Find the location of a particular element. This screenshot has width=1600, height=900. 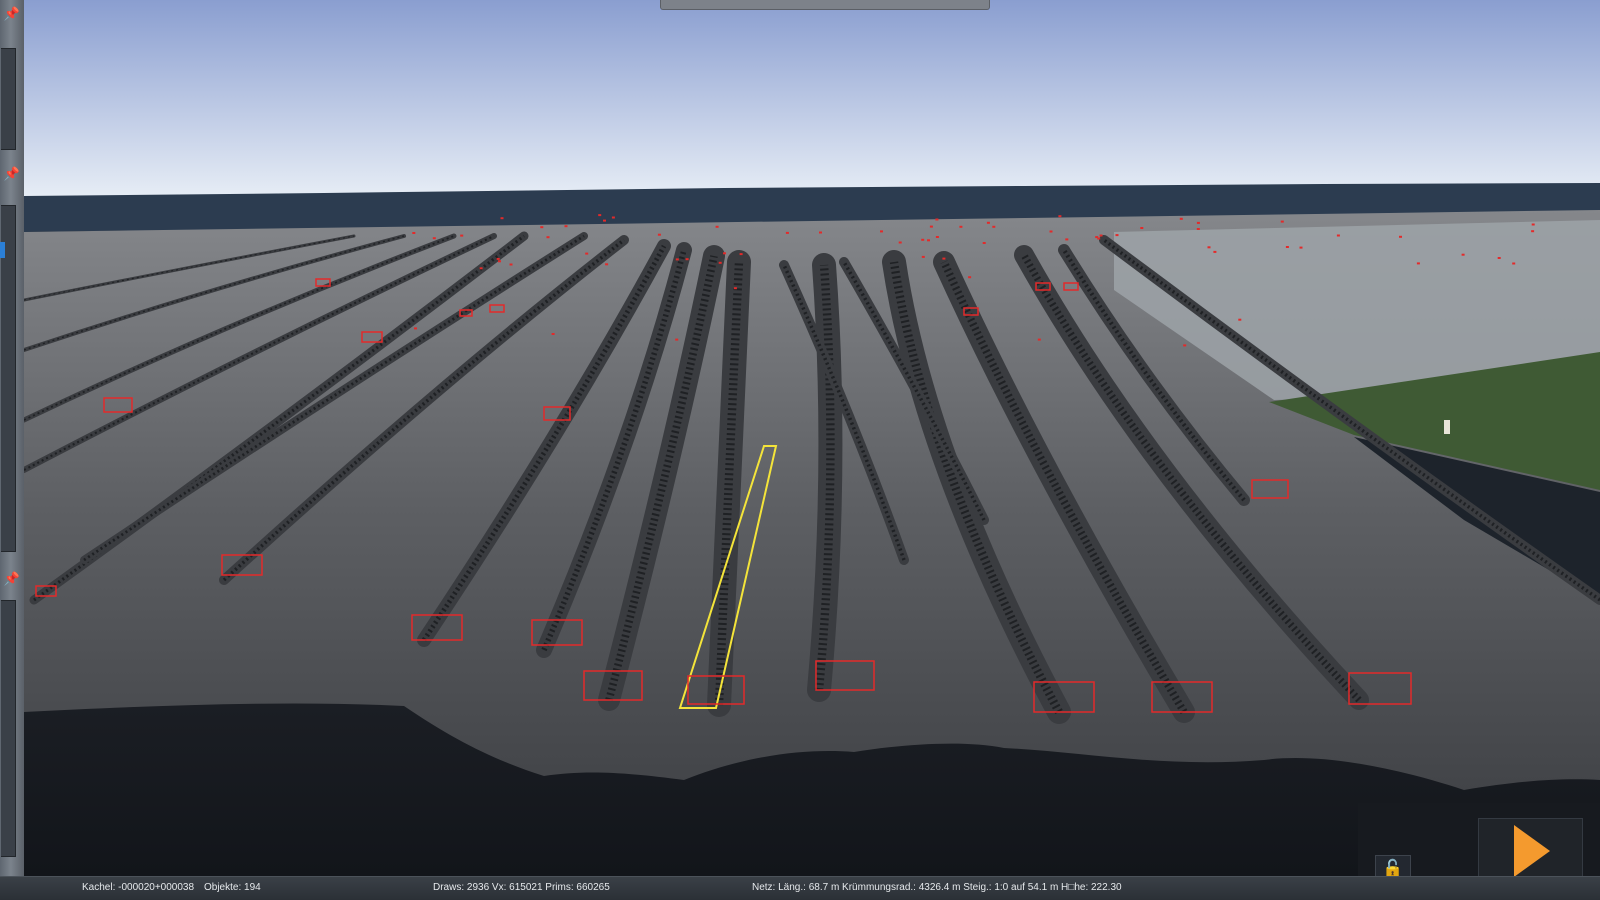

play-icon is located at coordinates (1532, 851).